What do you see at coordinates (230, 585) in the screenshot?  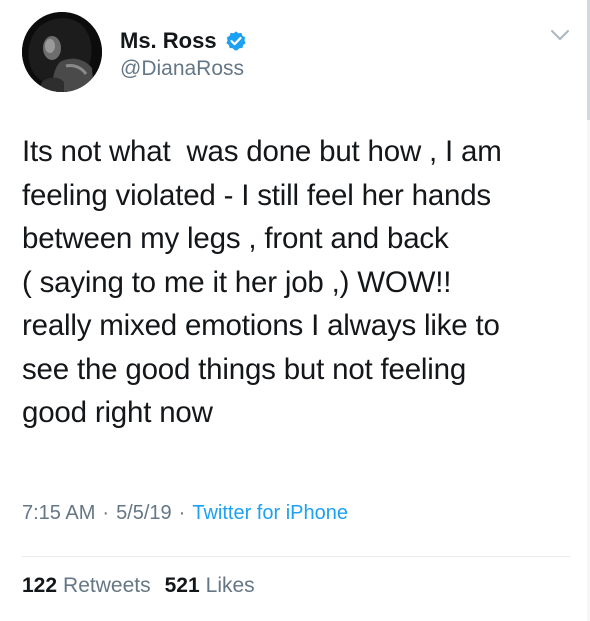 I see `likes-label: Likes` at bounding box center [230, 585].